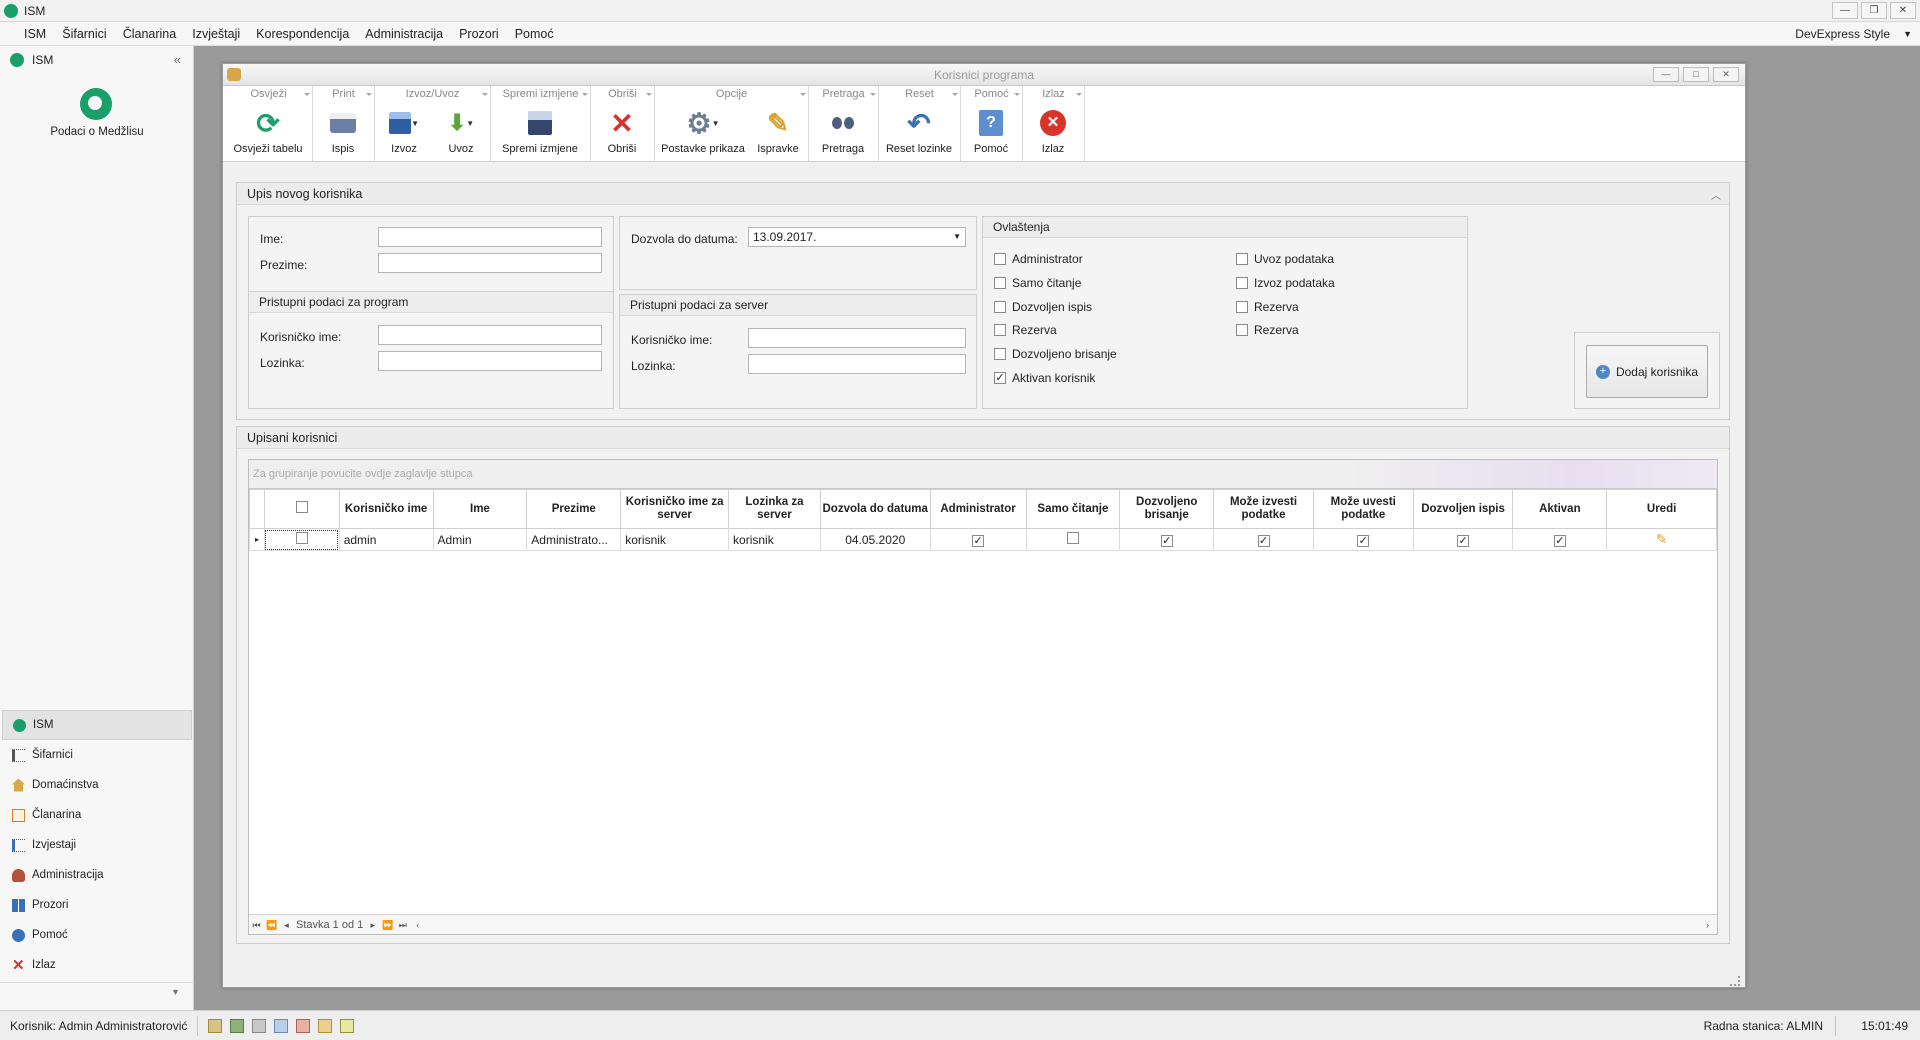 Image resolution: width=1920 pixels, height=1040 pixels. Describe the element at coordinates (417, 925) in the screenshot. I see `scroll-left-icon: ‹` at that location.